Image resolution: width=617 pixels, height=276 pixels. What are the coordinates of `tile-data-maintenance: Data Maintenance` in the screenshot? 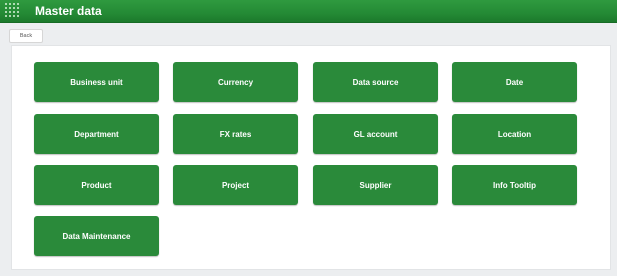 It's located at (96, 236).